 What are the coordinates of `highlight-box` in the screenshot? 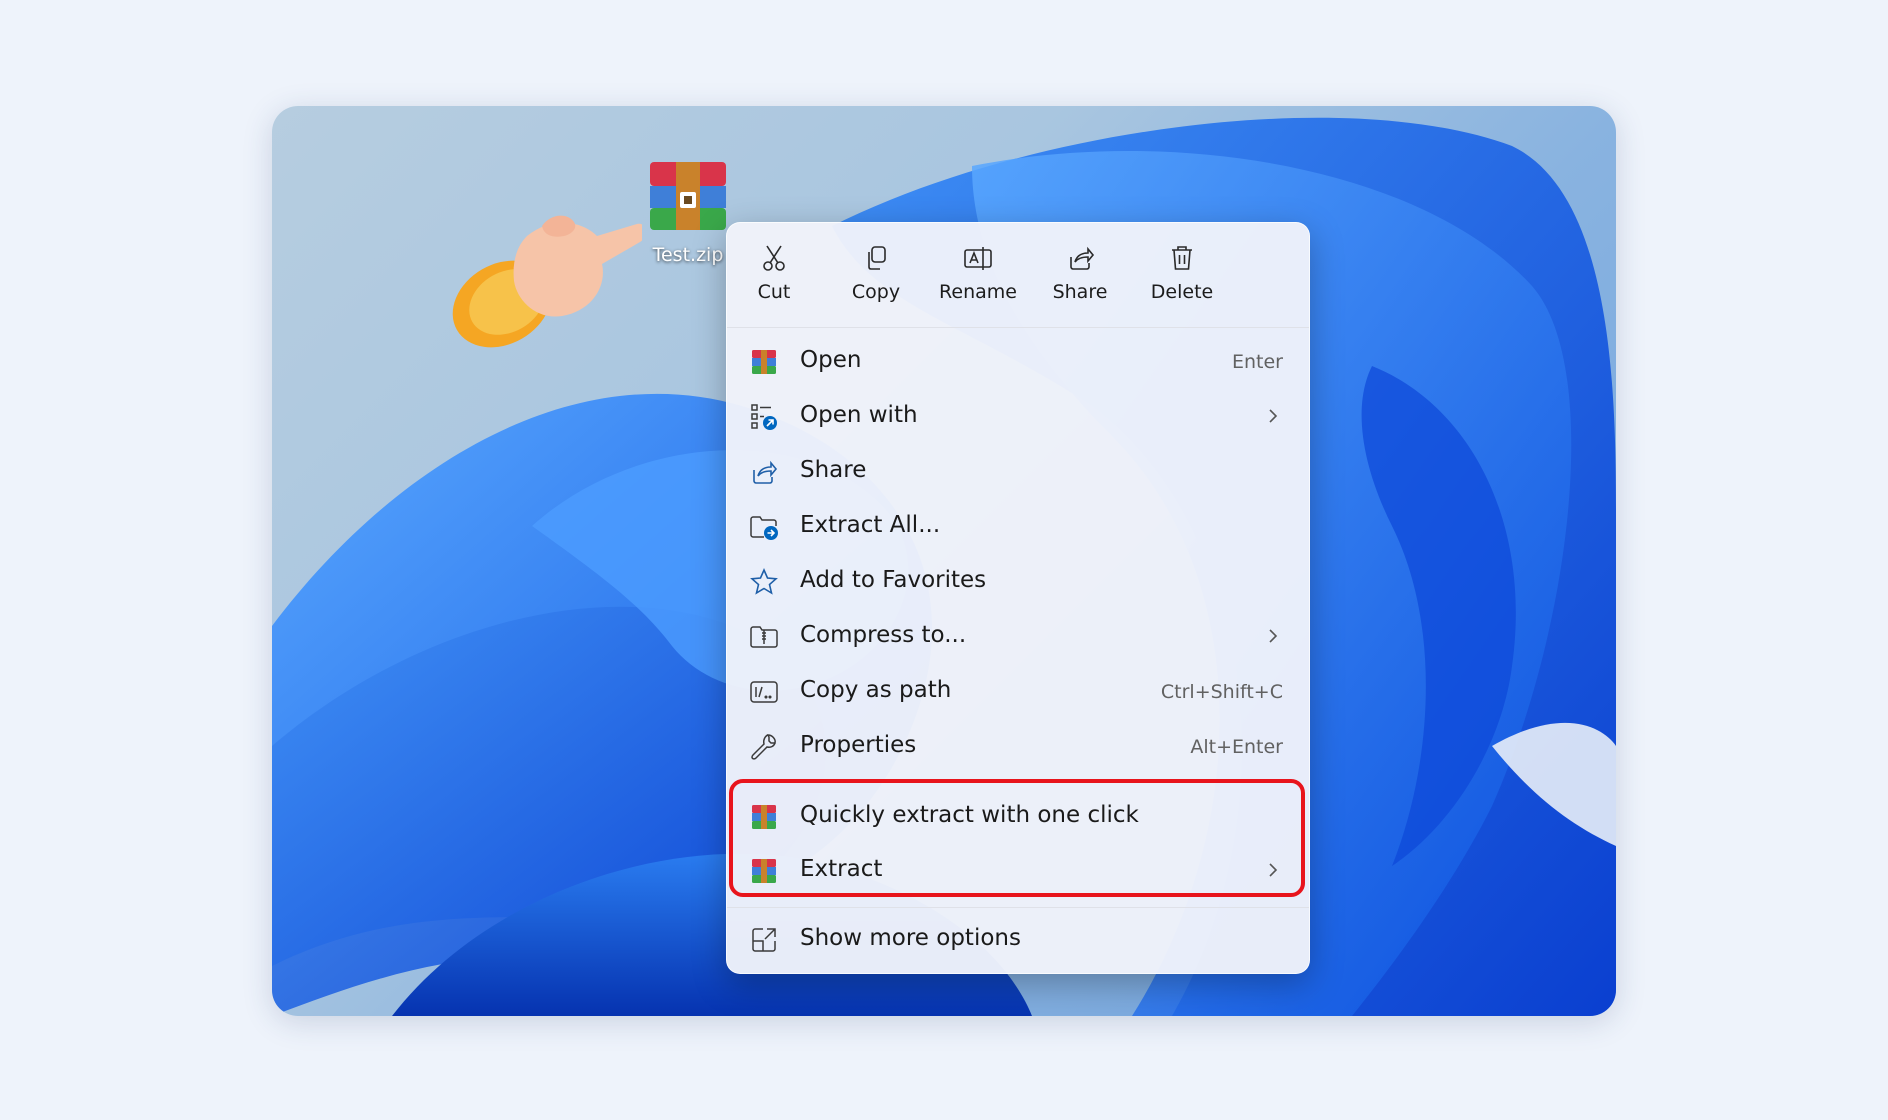 It's located at (1017, 838).